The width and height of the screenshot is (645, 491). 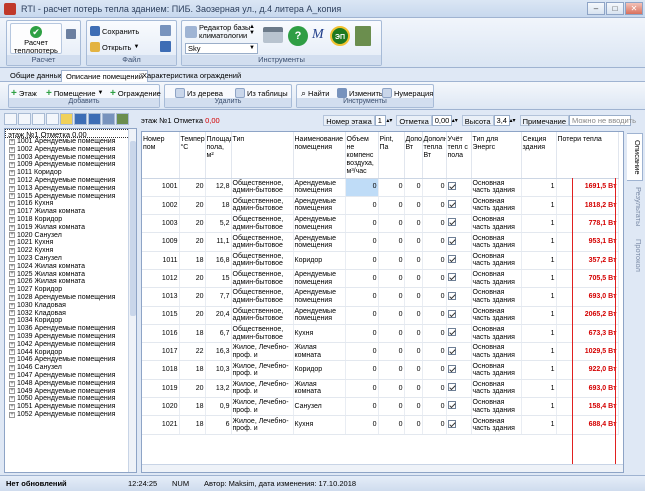 I want to click on expand-icon, so click(x=10, y=119).